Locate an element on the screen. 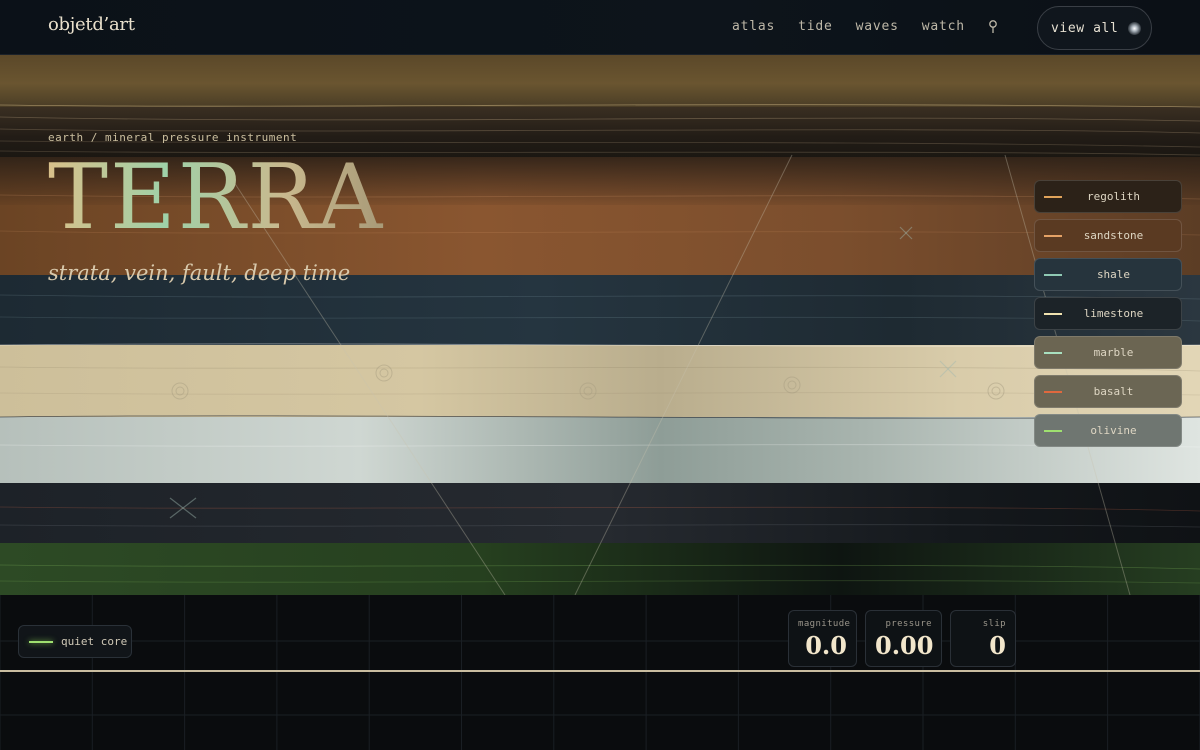 The image size is (1200, 750). legend-item-basalt: basalt is located at coordinates (1108, 391).